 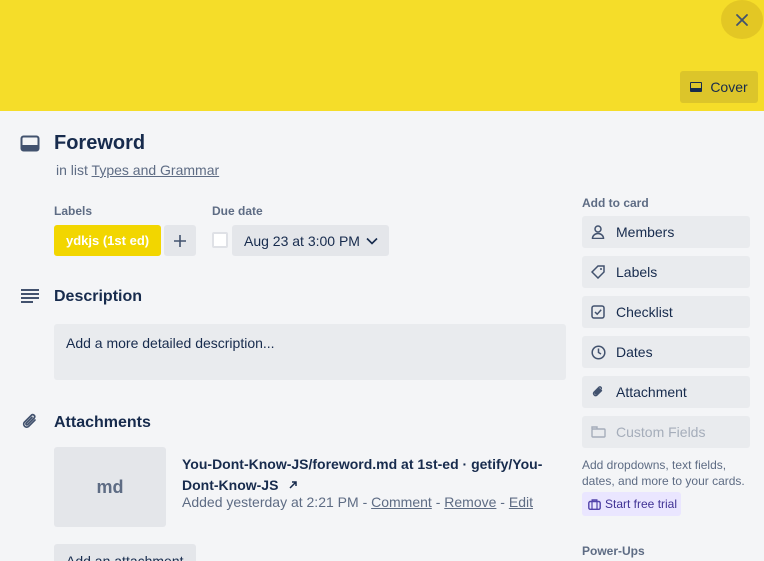 I want to click on labels-heading: Labels, so click(x=73, y=211).